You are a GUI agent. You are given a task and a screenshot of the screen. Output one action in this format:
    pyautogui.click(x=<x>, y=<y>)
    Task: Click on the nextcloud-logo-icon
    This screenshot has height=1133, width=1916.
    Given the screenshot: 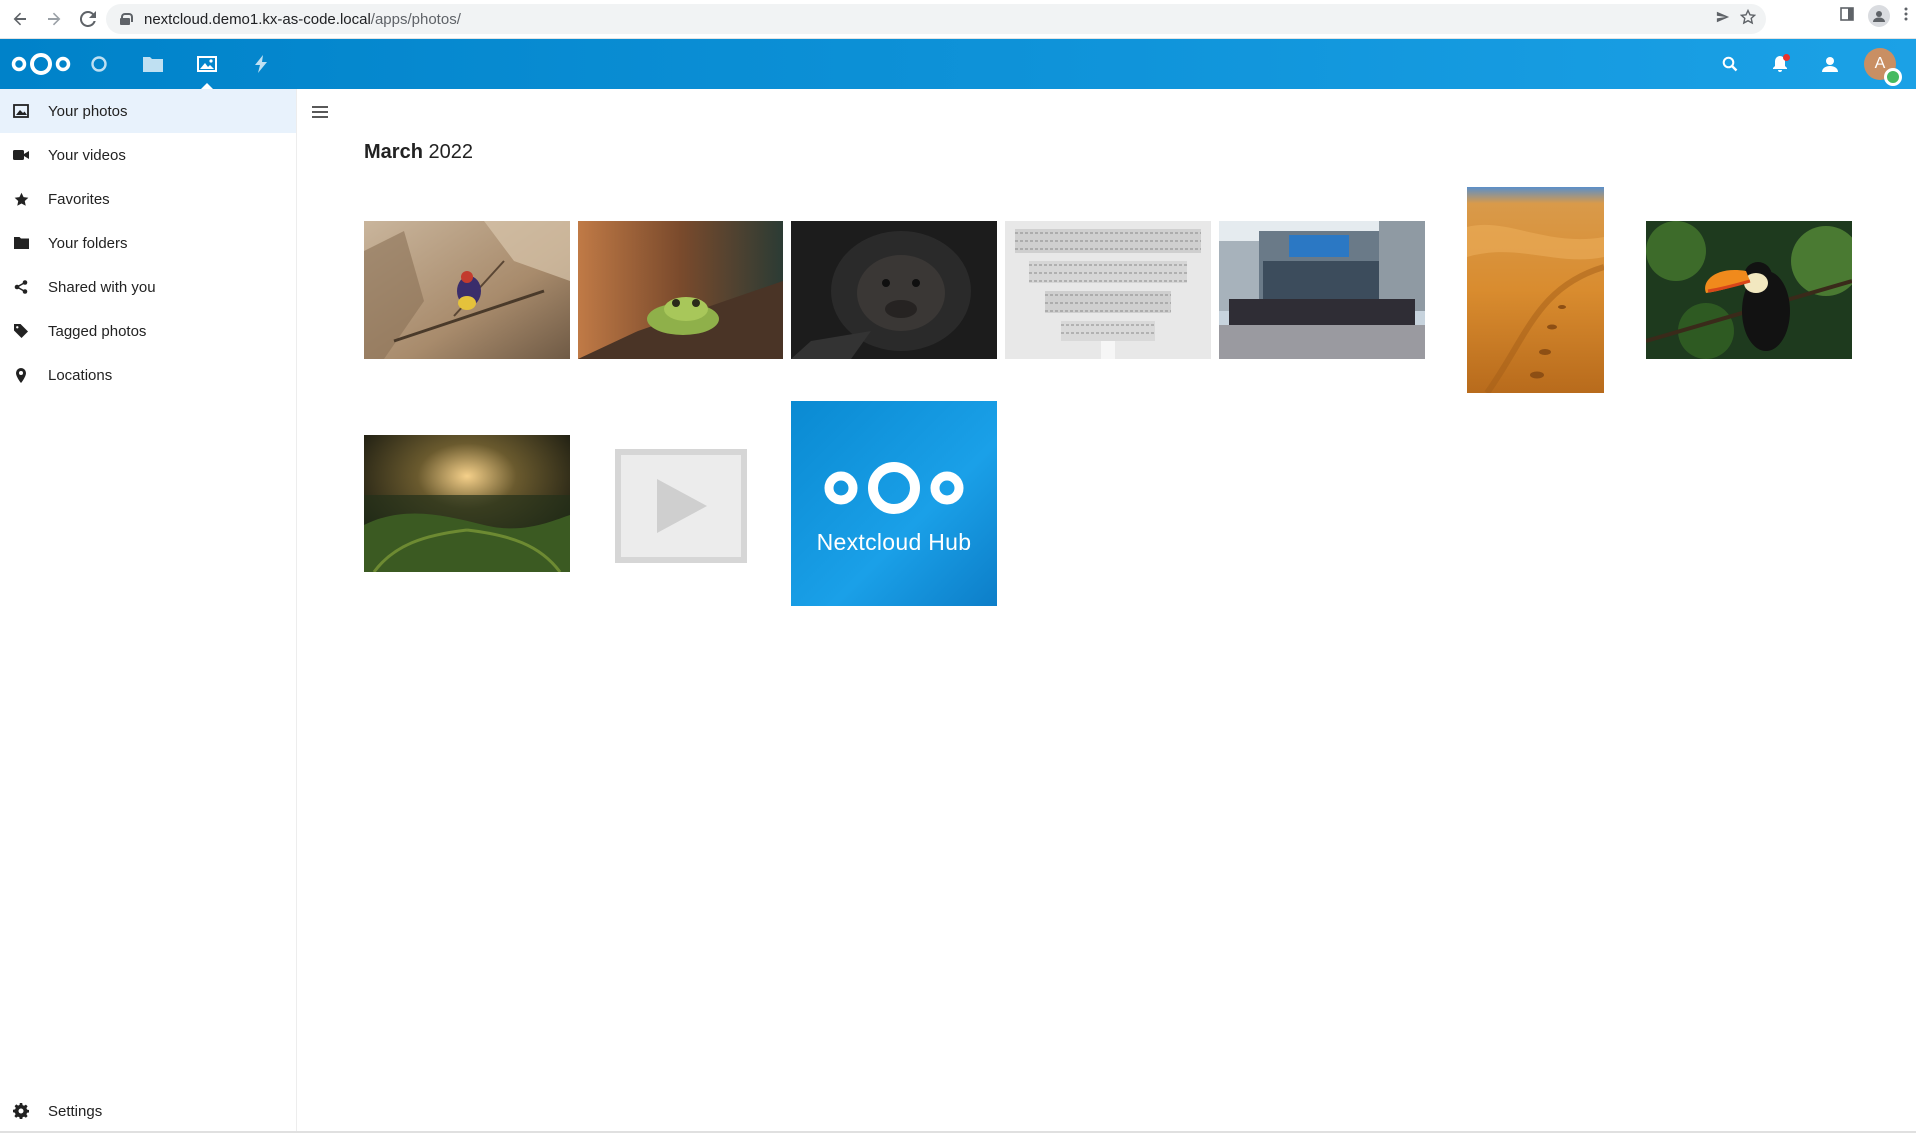 What is the action you would take?
    pyautogui.click(x=41, y=64)
    